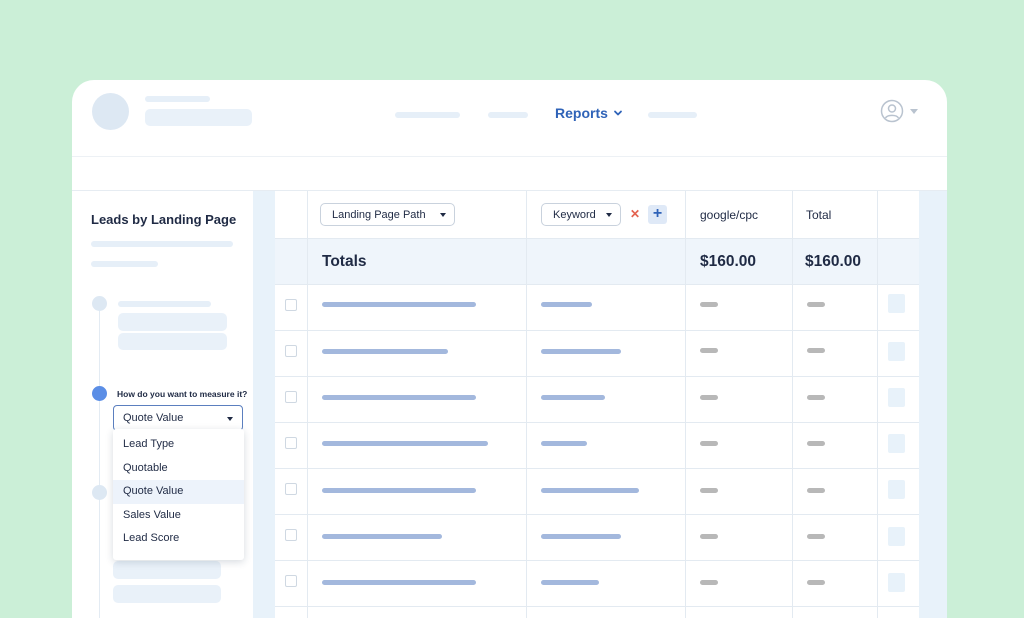 The width and height of the screenshot is (1024, 618). I want to click on landing-page-path-label: Landing Page Path, so click(379, 214).